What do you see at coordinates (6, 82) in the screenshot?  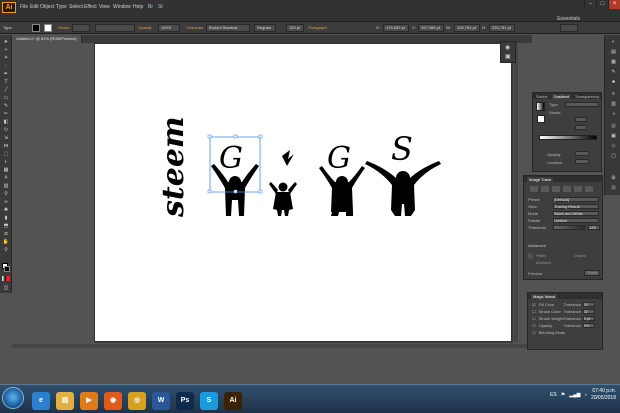 I see `type-tool-icon: T` at bounding box center [6, 82].